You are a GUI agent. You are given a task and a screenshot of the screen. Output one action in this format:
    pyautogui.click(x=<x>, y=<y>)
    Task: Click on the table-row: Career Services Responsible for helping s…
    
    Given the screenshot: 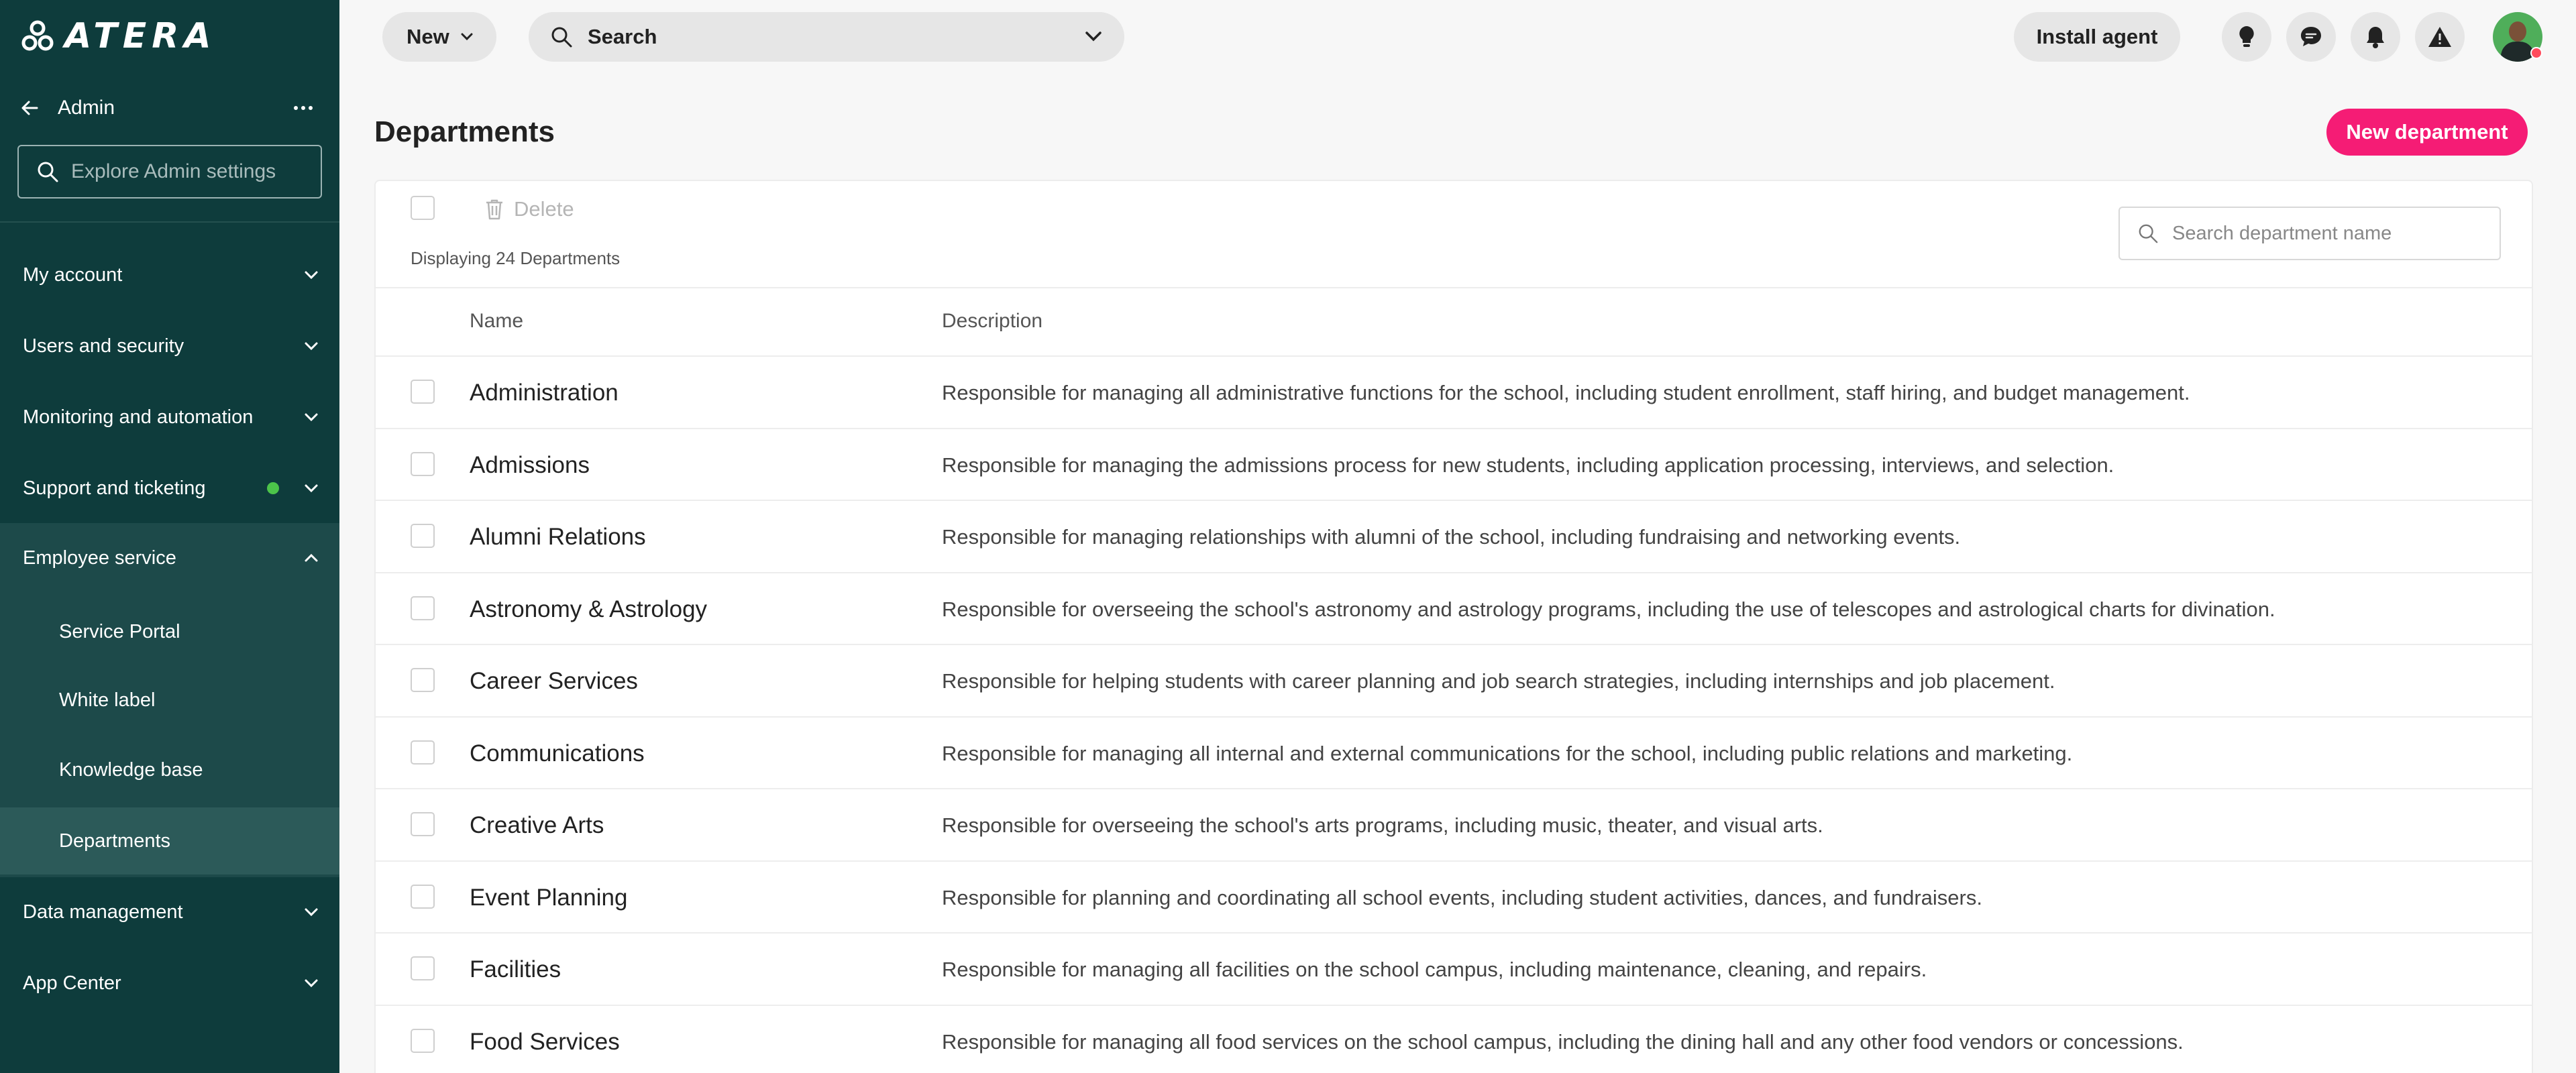 What is the action you would take?
    pyautogui.click(x=1454, y=681)
    